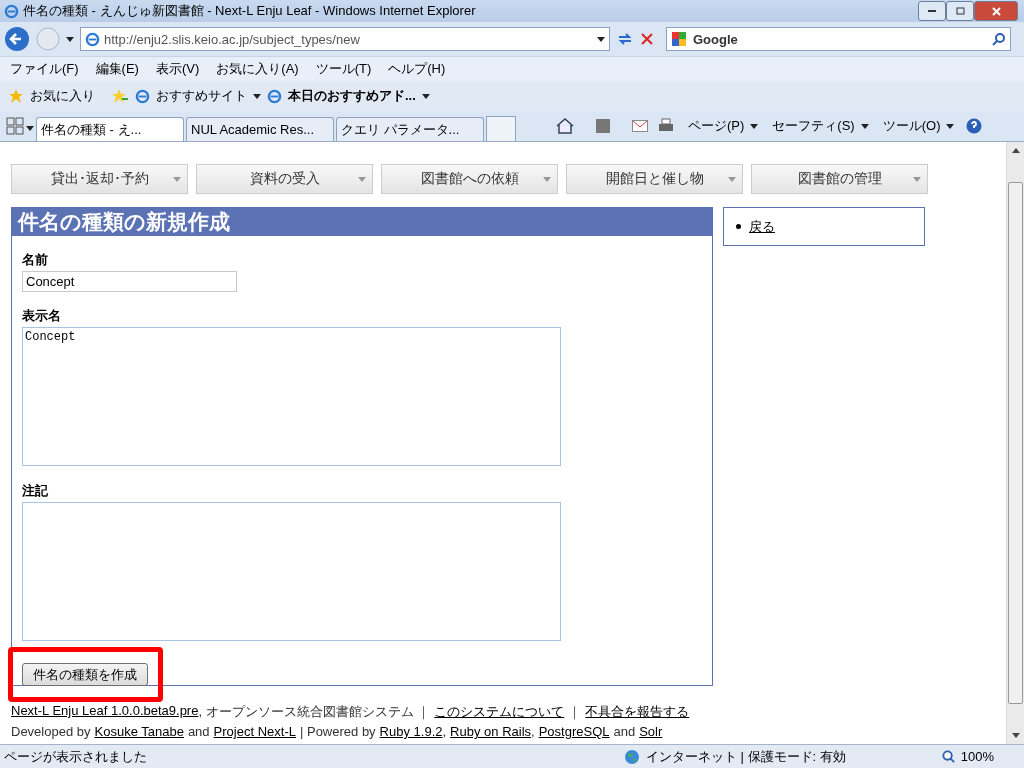 Image resolution: width=1024 pixels, height=768 pixels. What do you see at coordinates (499, 712) in the screenshot?
I see `footer-link: このシステムについて` at bounding box center [499, 712].